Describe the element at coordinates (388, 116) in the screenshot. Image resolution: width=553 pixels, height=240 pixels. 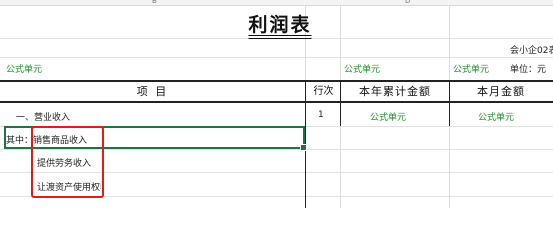
I see `row-ytd-formula: 公式单元` at that location.